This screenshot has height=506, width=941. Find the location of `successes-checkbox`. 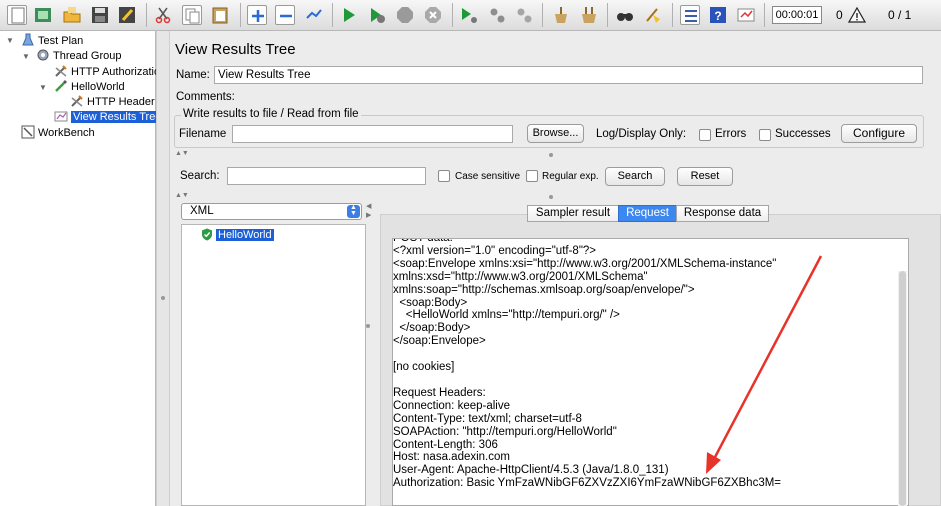

successes-checkbox is located at coordinates (765, 135).